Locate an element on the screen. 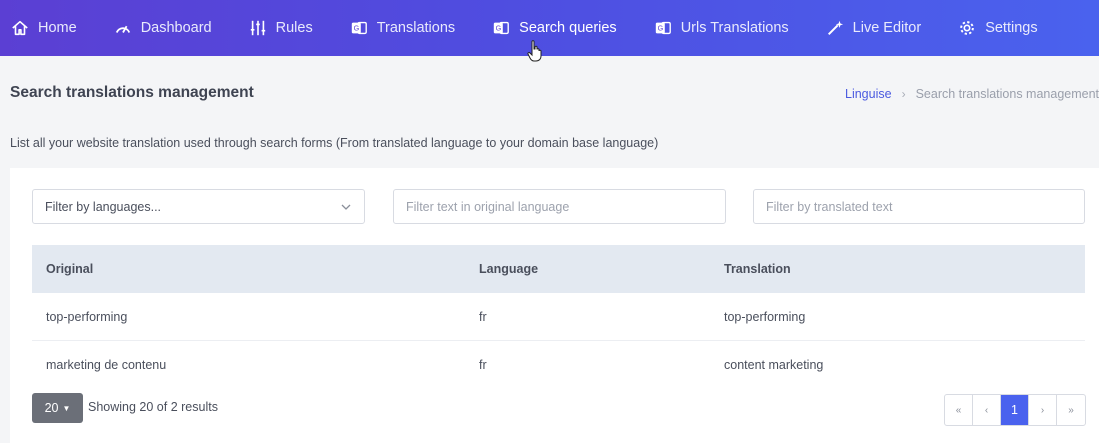 Image resolution: width=1099 pixels, height=443 pixels. nav-item-settings: Settings is located at coordinates (1006, 28).